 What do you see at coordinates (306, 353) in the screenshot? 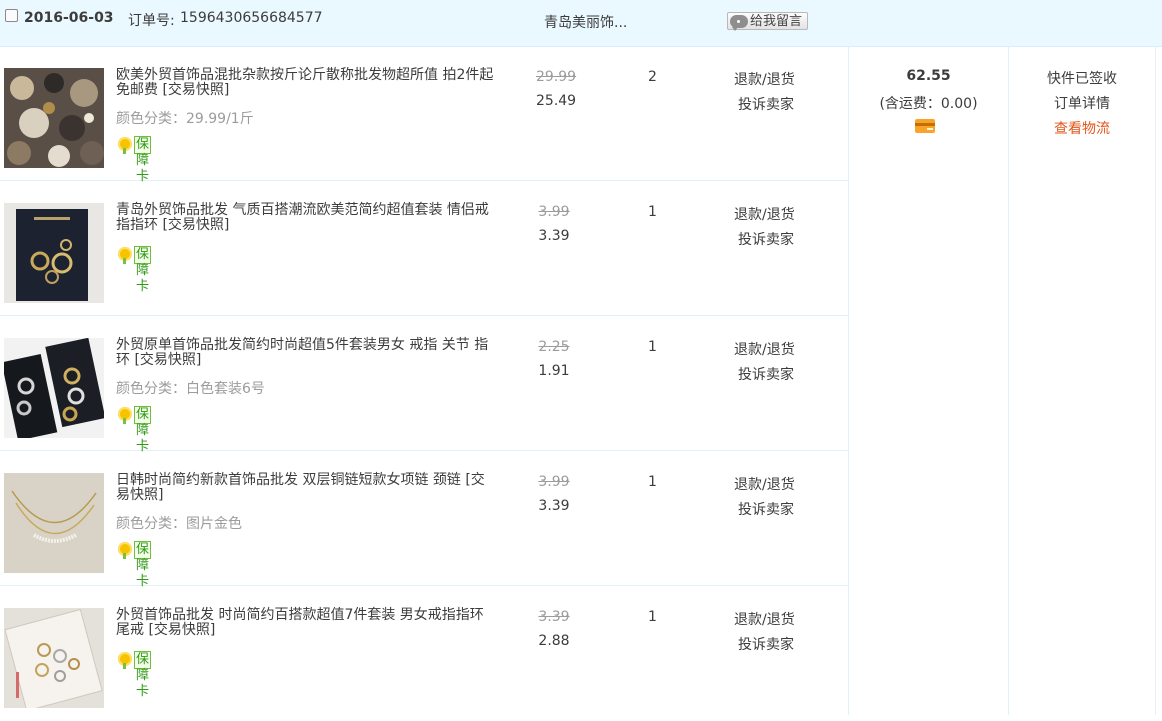
I see `product-title-link: 外贸原单首饰品批发简约时尚超值5件套装男女 戒指 关节 指环 [交易快照]` at bounding box center [306, 353].